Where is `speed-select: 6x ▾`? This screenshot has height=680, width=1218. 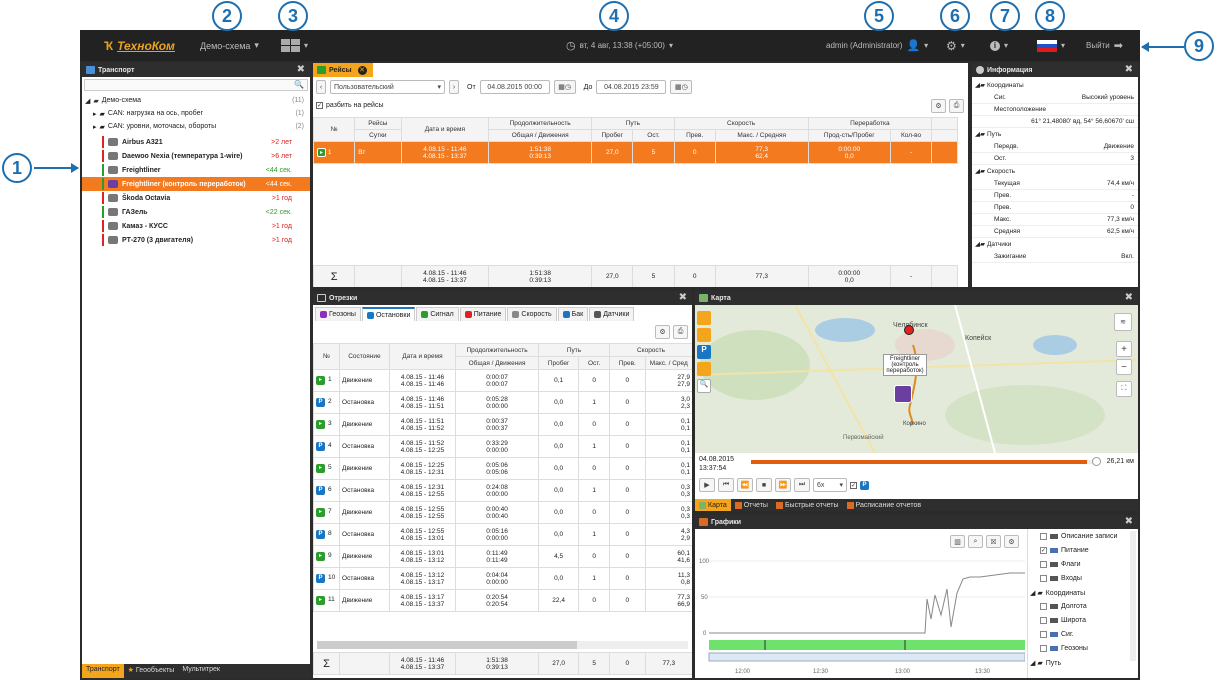
speed-select: 6x ▾ is located at coordinates (830, 485).